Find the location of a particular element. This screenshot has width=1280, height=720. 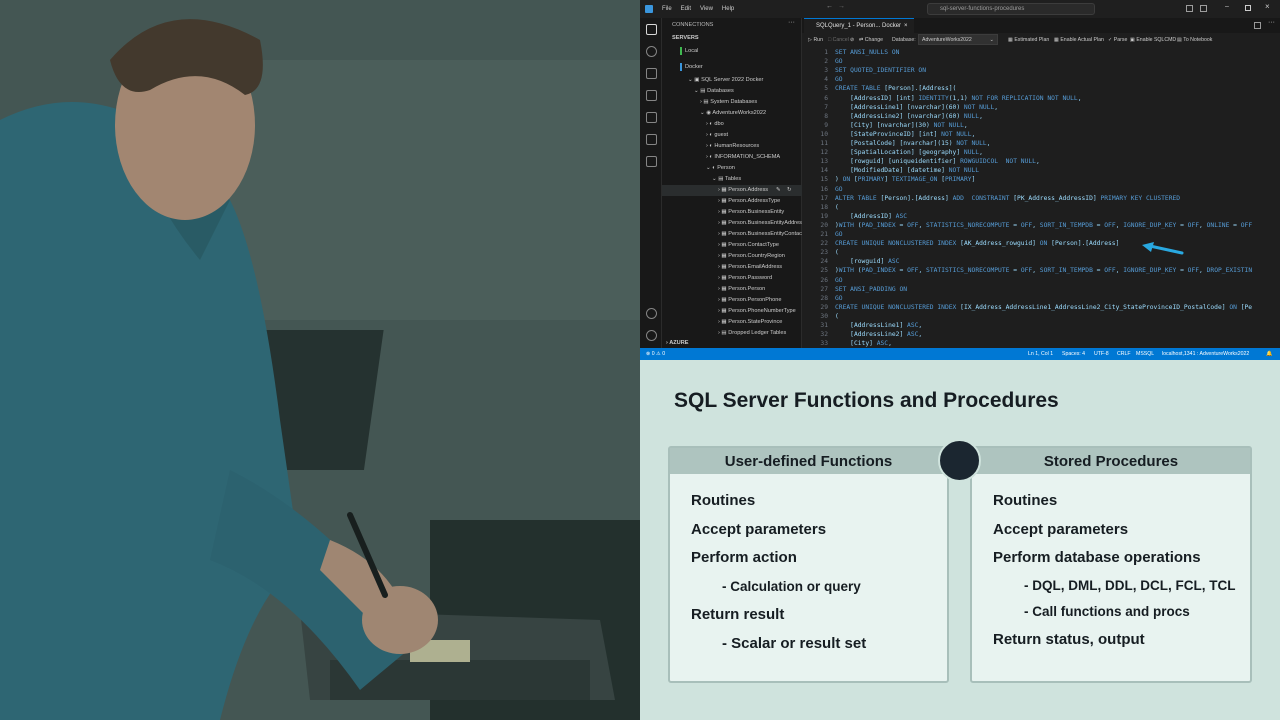

menu-file: File is located at coordinates (667, 9).